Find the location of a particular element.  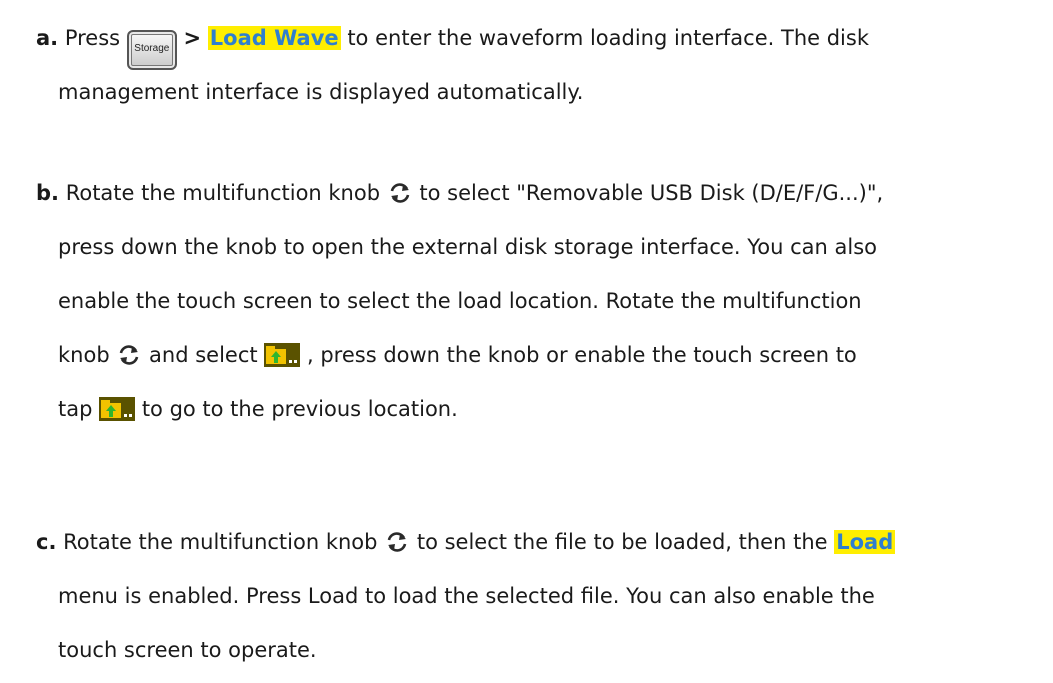

step-b-line-5-post: to go to the previous location. is located at coordinates (299, 409).